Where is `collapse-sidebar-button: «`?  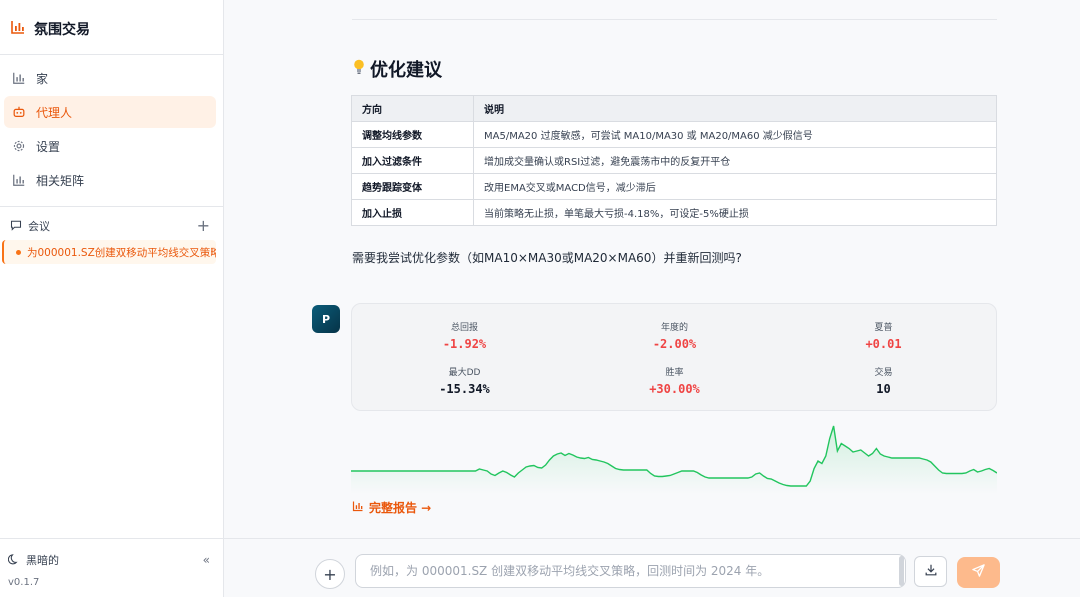 collapse-sidebar-button: « is located at coordinates (206, 560).